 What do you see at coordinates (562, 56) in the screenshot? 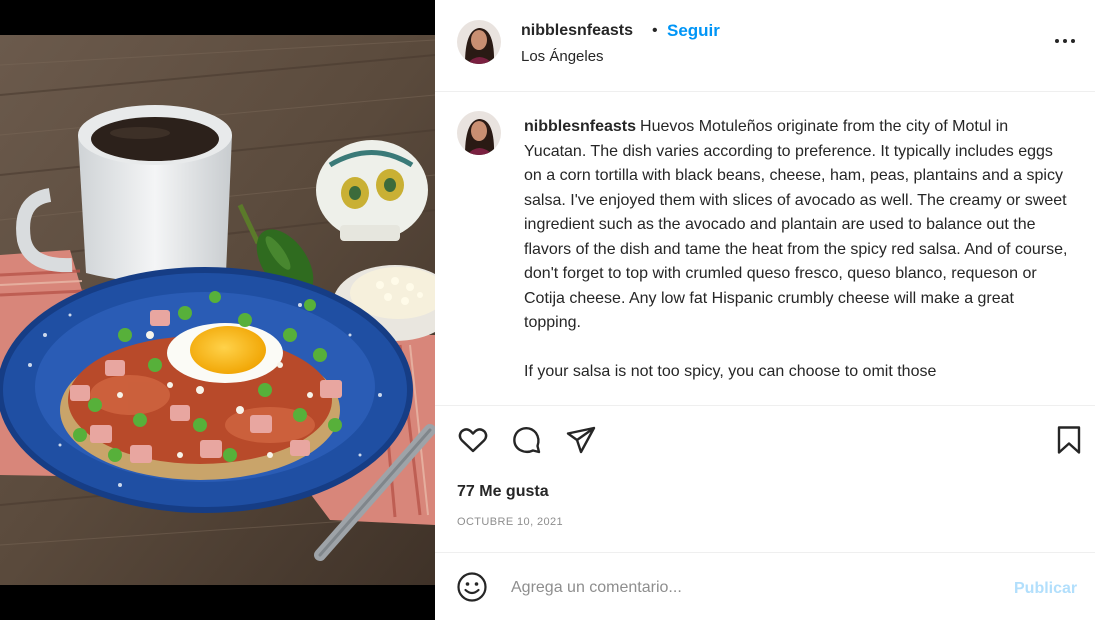
I see `post-location: Los Ángeles` at bounding box center [562, 56].